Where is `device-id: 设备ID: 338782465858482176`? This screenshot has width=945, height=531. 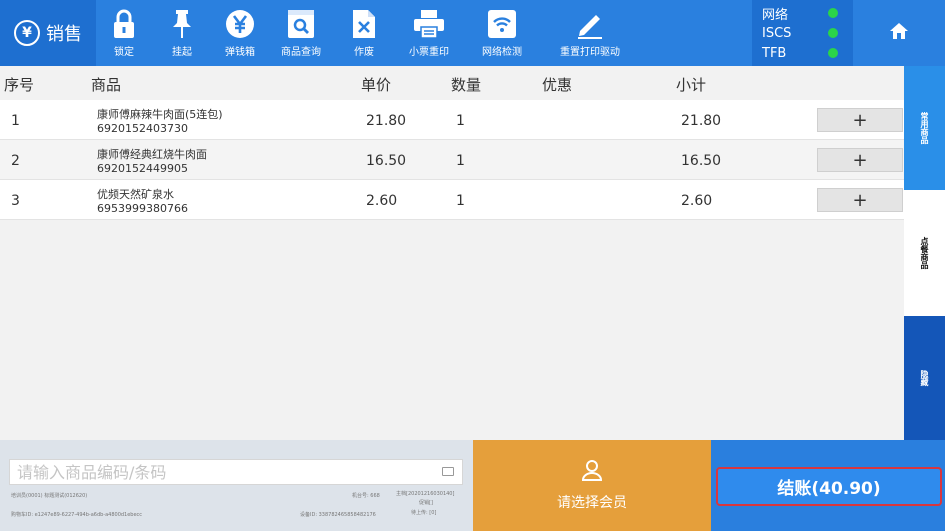 device-id: 设备ID: 338782465858482176 is located at coordinates (338, 515).